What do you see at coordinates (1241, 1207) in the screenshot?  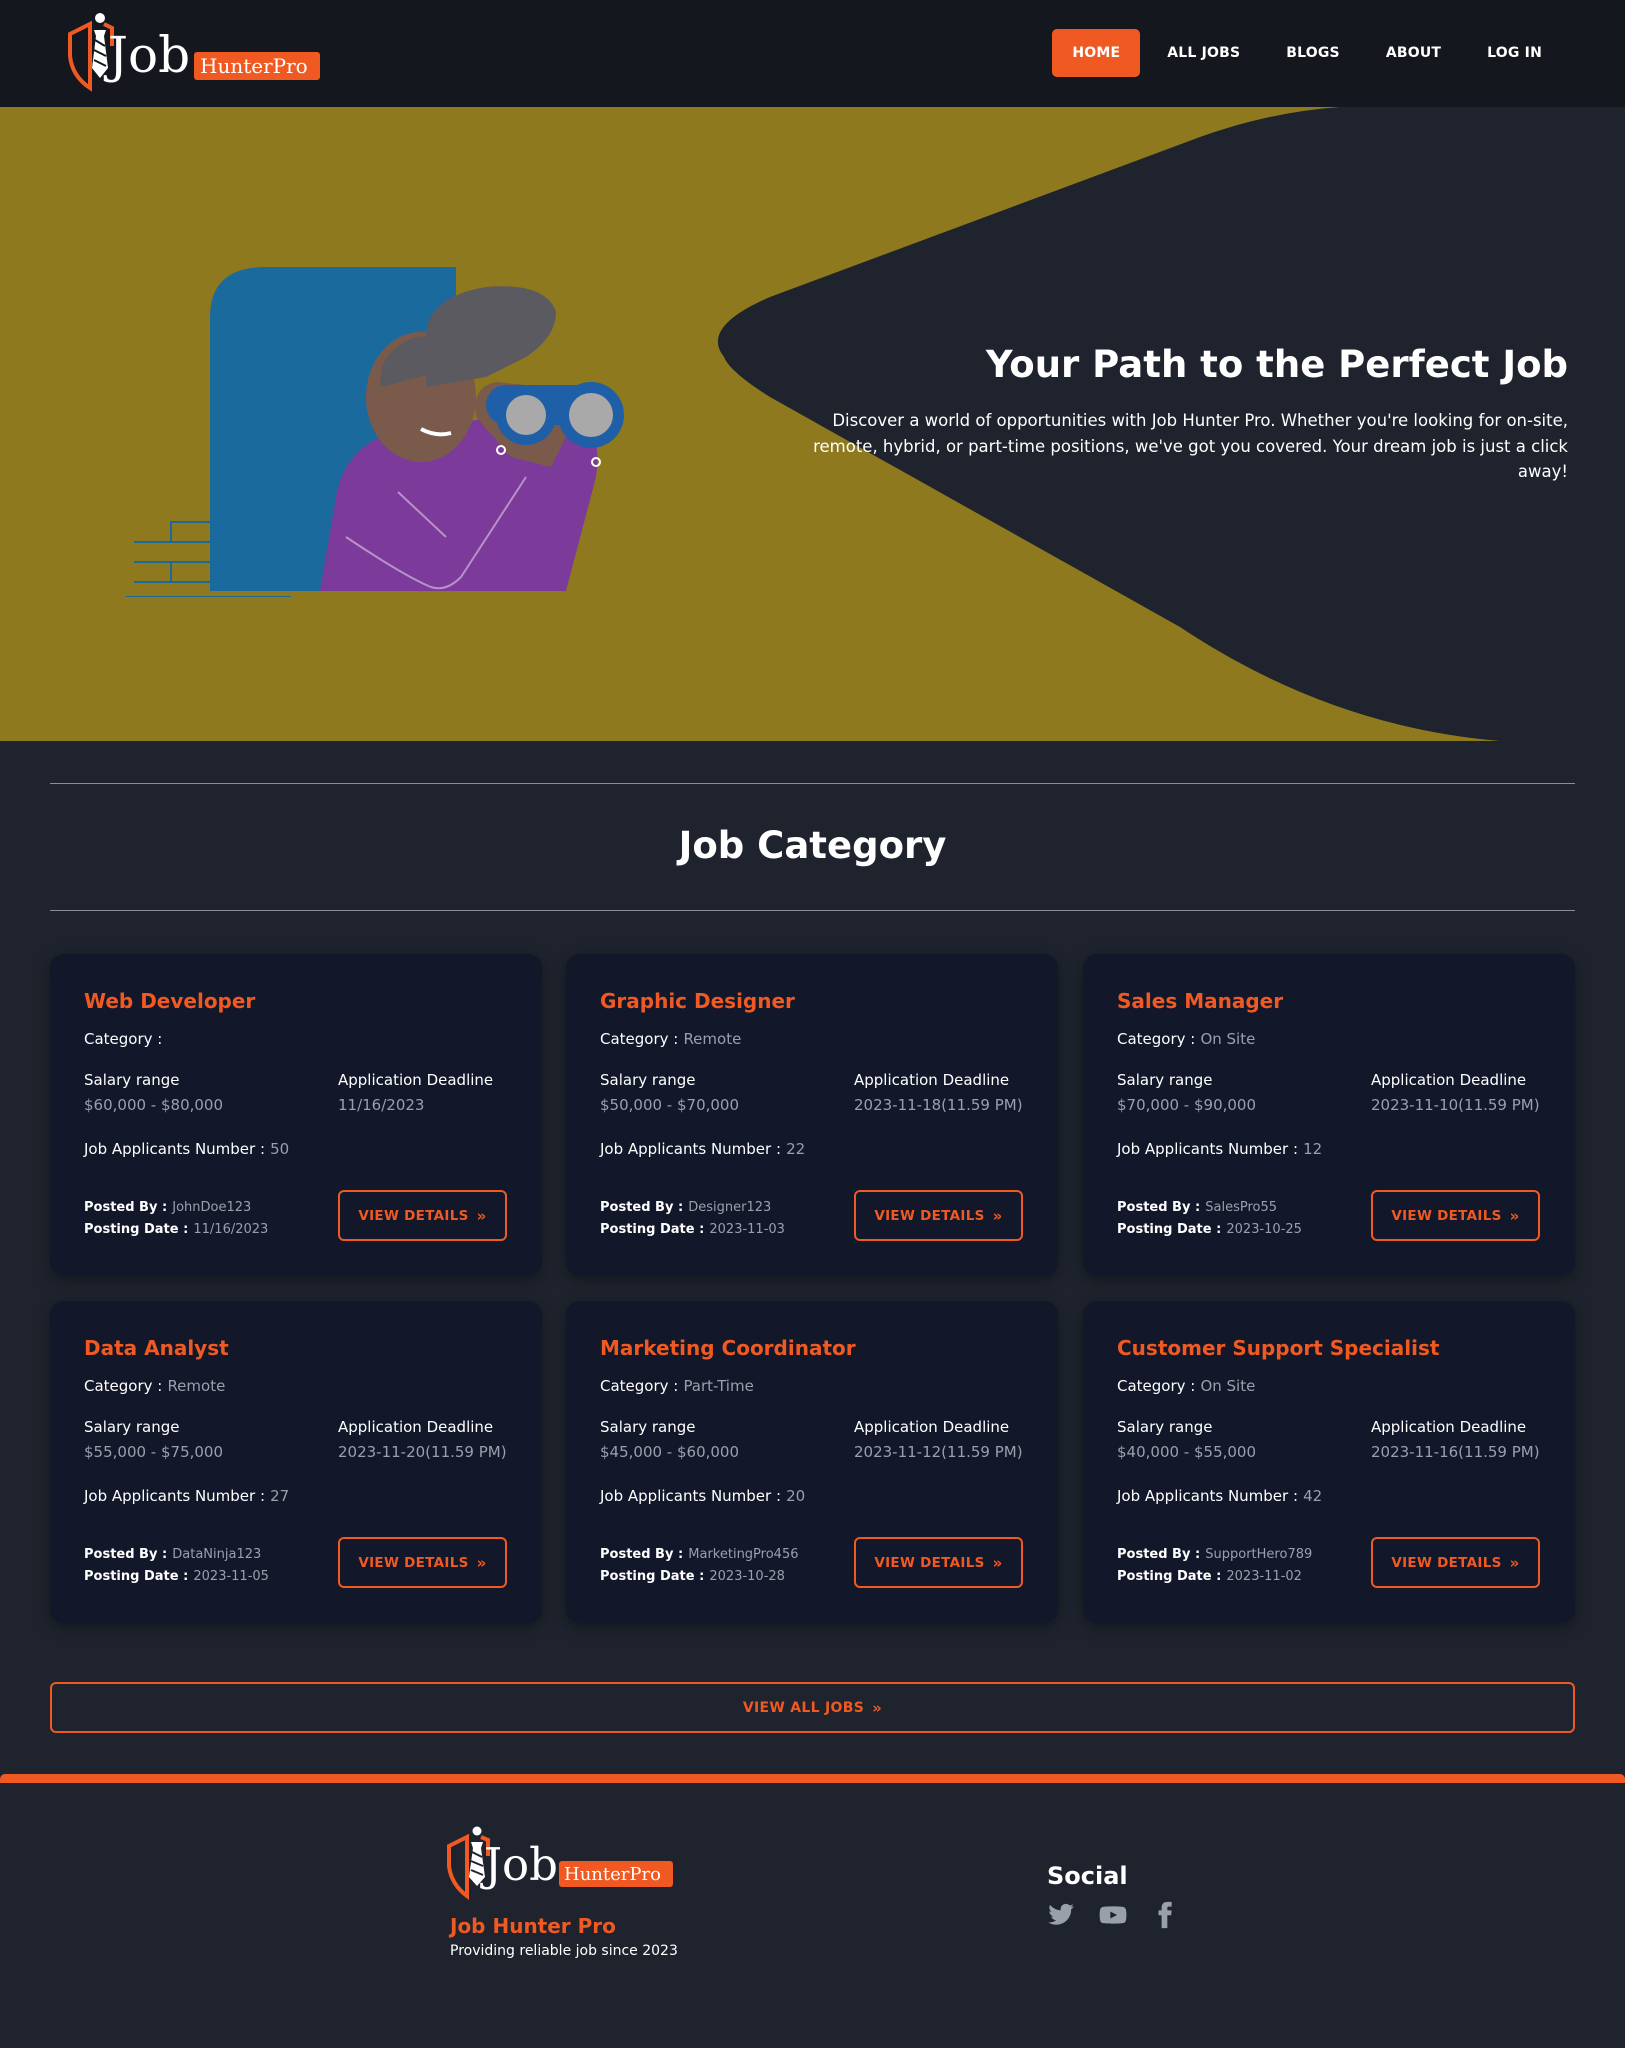 I see `posted-by-value: SalesPro55` at bounding box center [1241, 1207].